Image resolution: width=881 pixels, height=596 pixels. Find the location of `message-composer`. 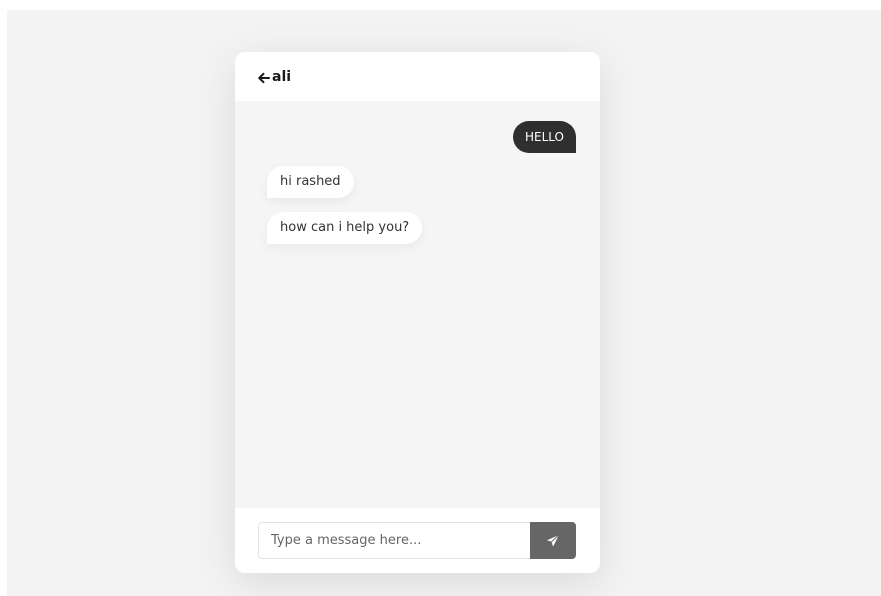

message-composer is located at coordinates (417, 540).